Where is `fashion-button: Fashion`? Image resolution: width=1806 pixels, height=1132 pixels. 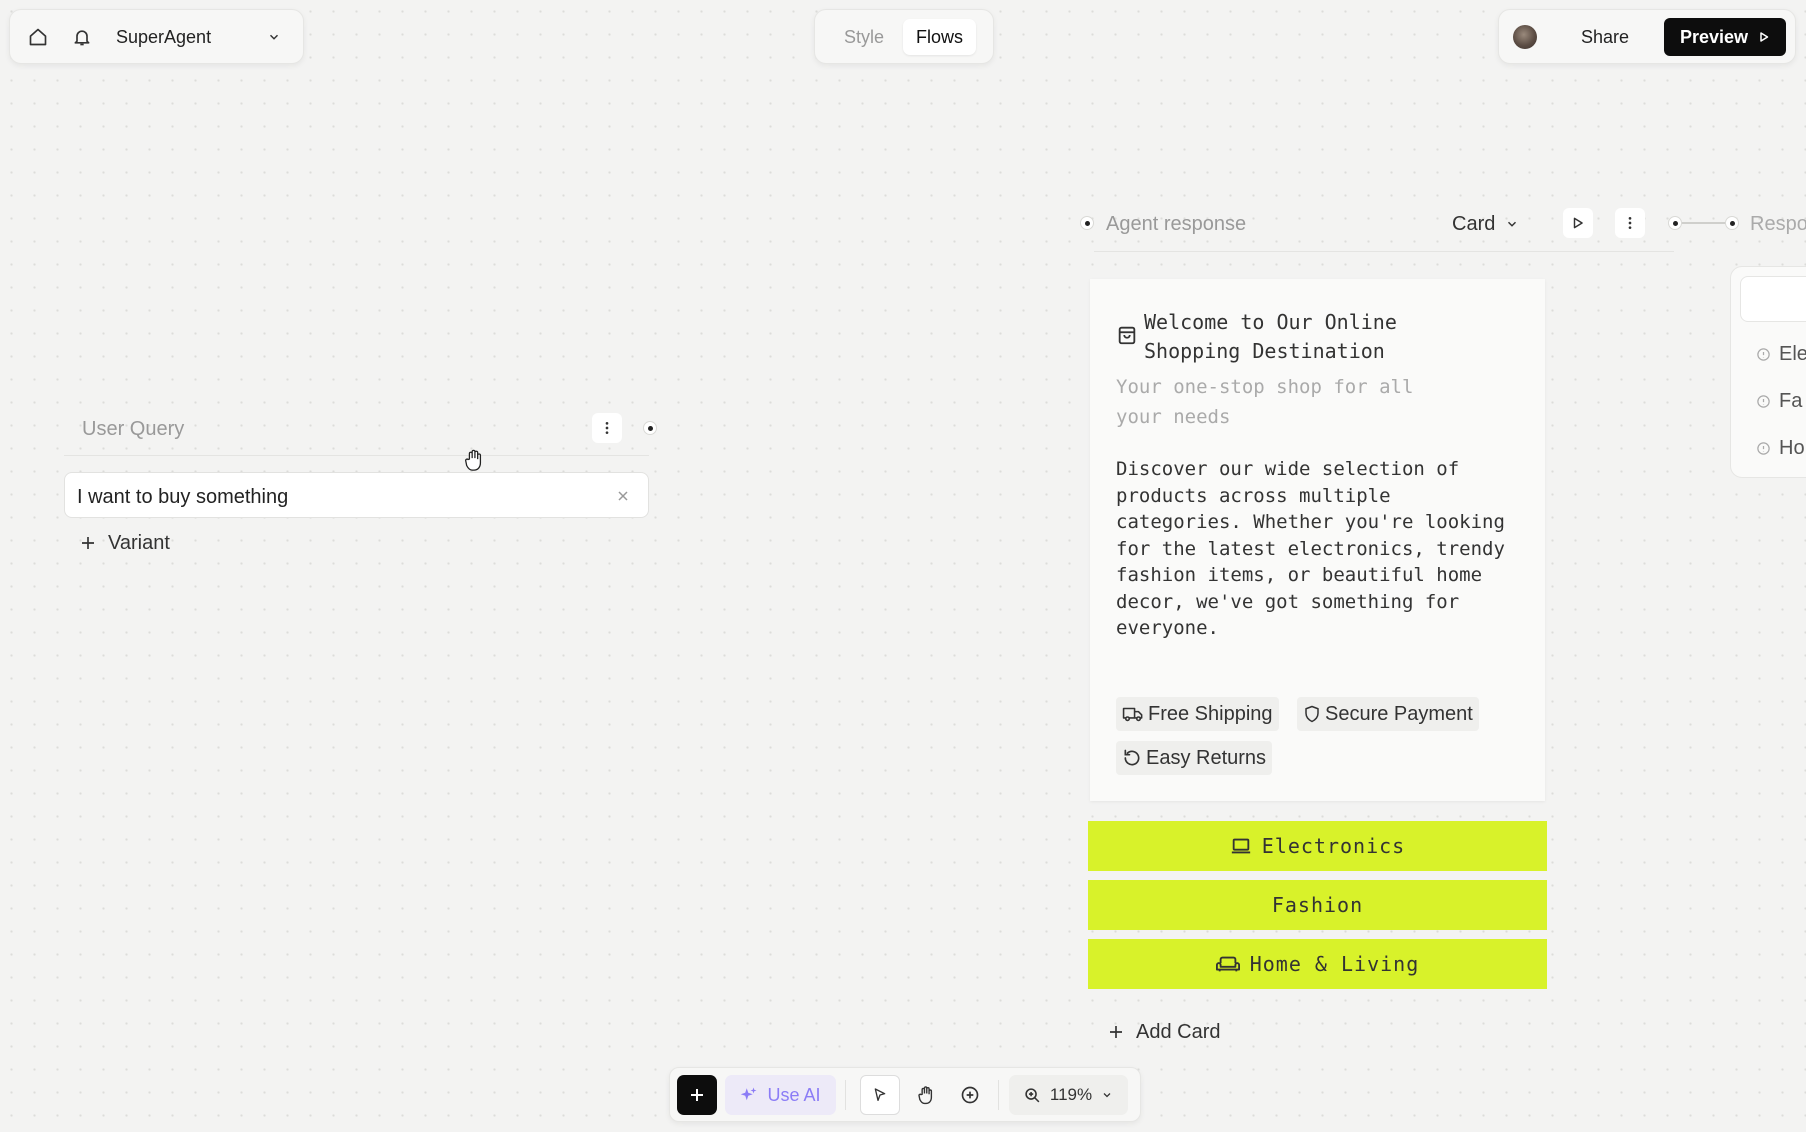
fashion-button: Fashion is located at coordinates (1317, 905).